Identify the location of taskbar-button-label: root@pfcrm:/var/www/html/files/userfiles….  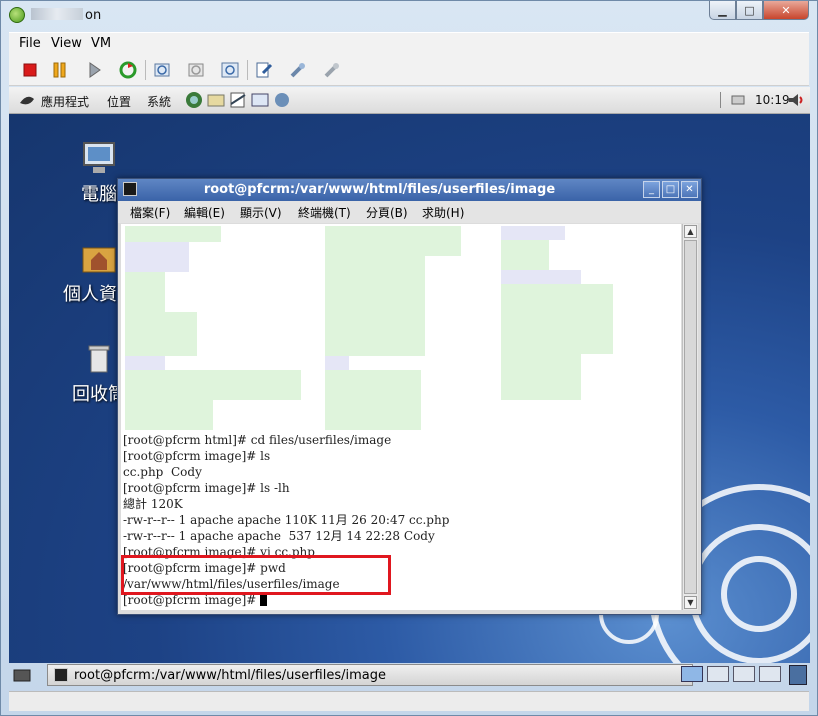
(230, 675).